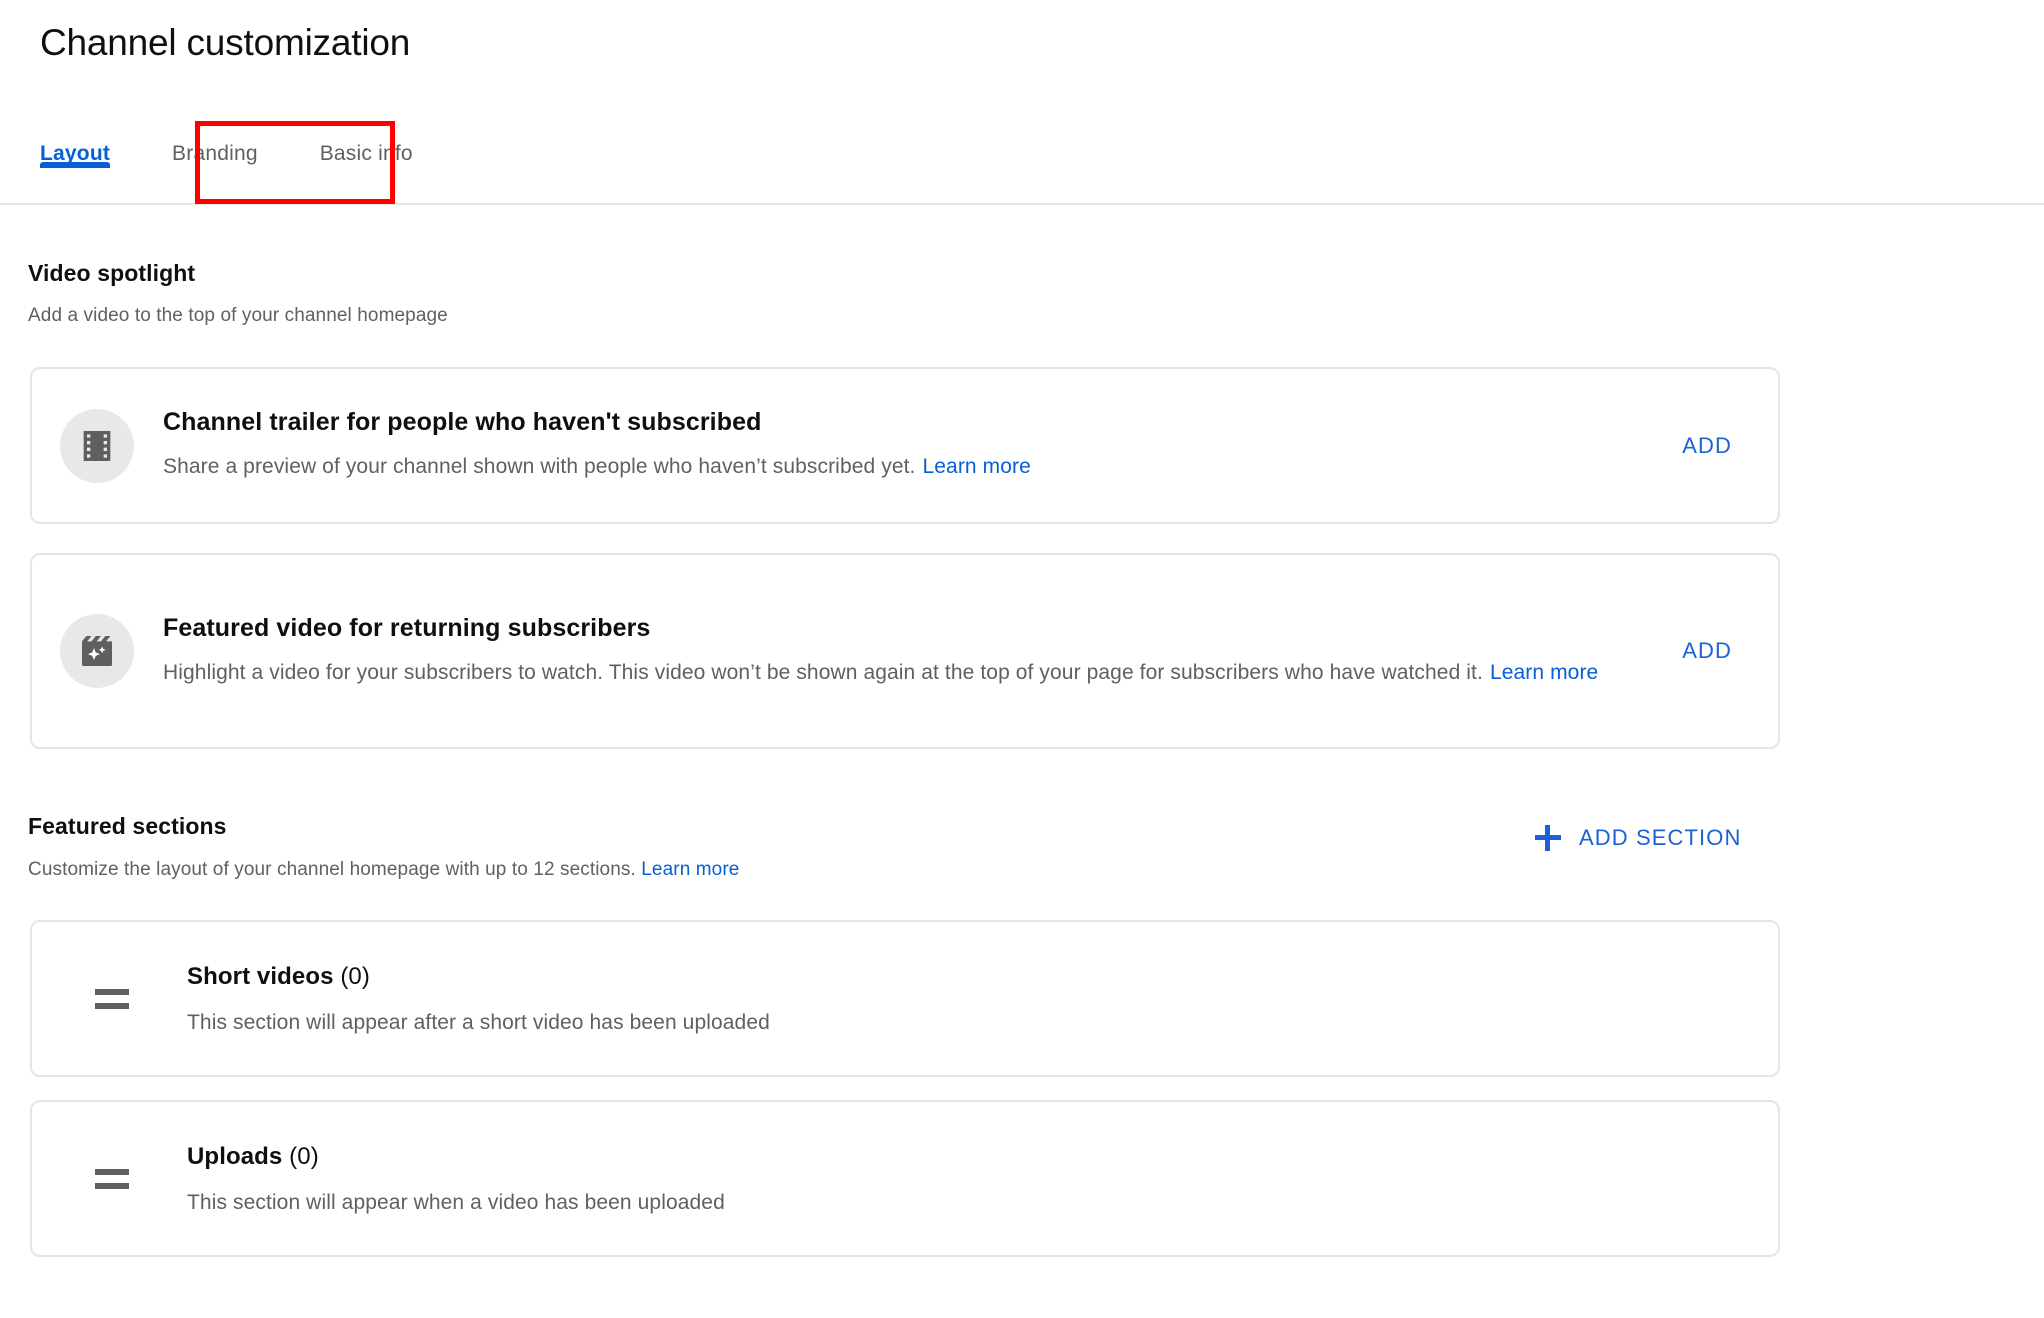  What do you see at coordinates (1660, 837) in the screenshot?
I see `add-section-button-label: ADD SECTION` at bounding box center [1660, 837].